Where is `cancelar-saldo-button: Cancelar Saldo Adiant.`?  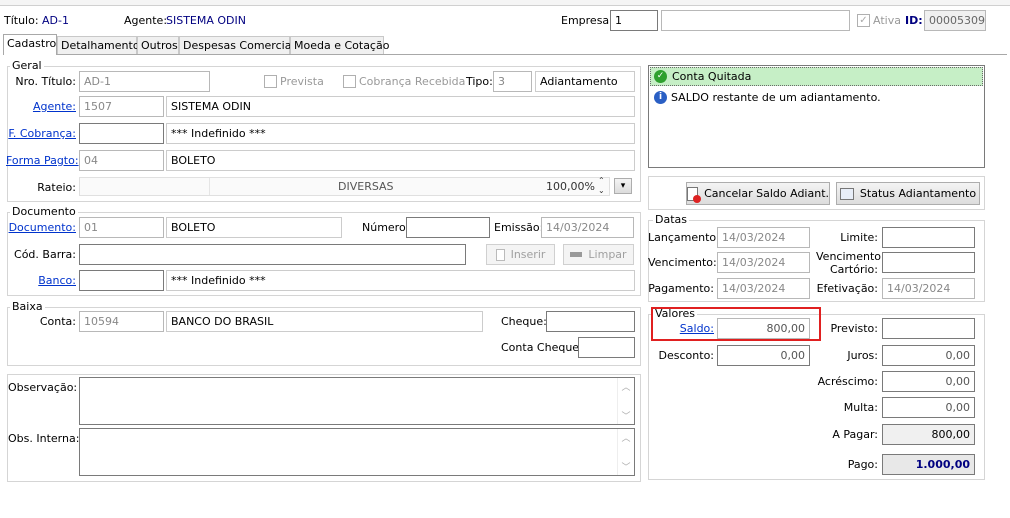 cancelar-saldo-button: Cancelar Saldo Adiant. is located at coordinates (758, 193).